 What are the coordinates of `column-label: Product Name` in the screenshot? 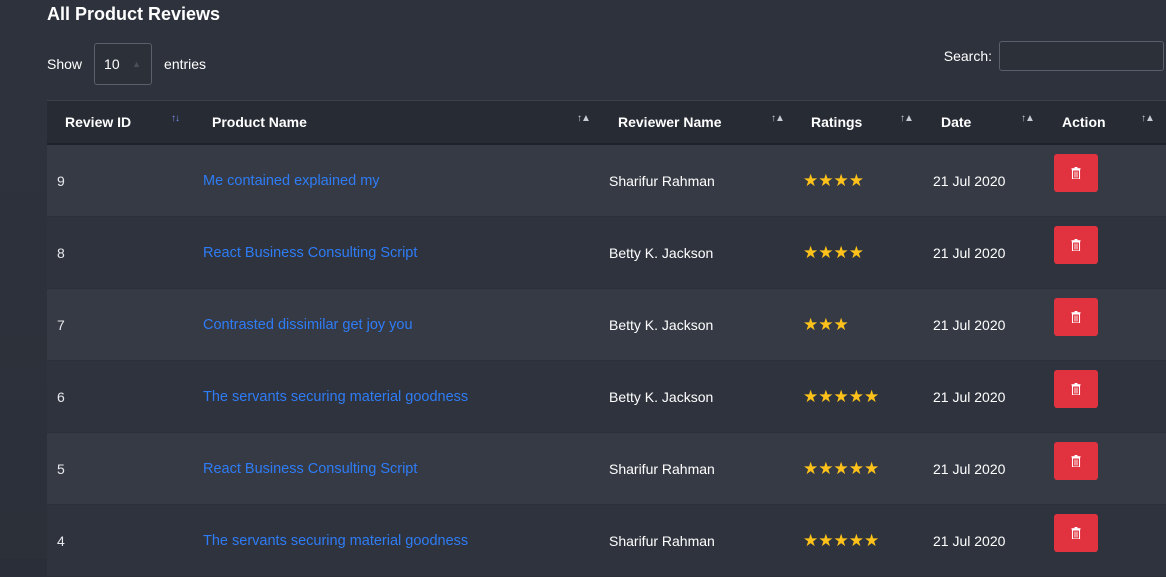 It's located at (259, 122).